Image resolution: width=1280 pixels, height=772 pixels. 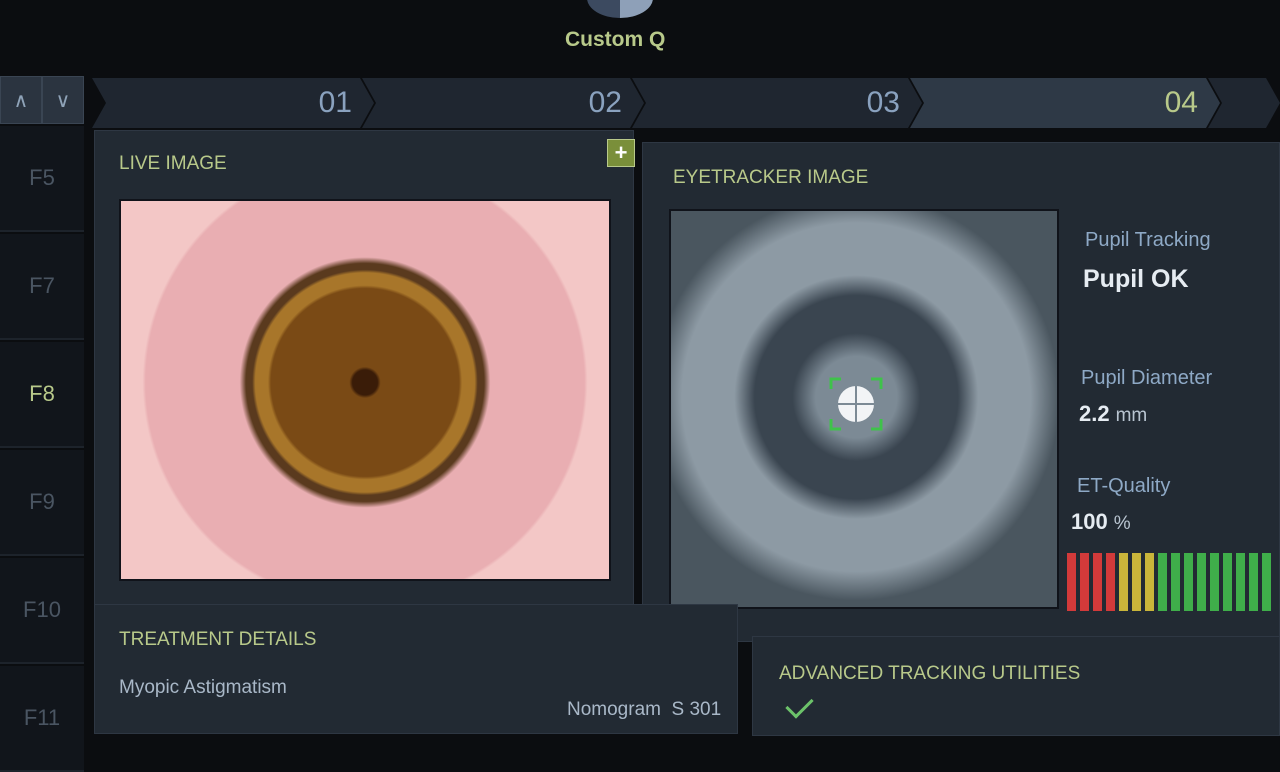 I want to click on fkey-label: F7, so click(x=42, y=285).